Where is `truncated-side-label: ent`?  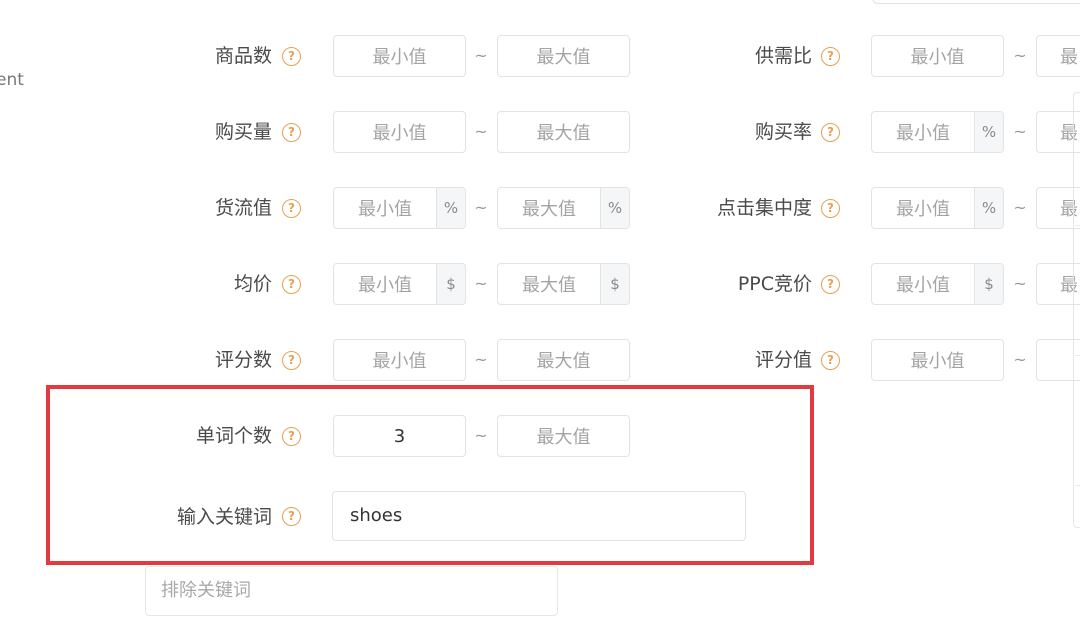
truncated-side-label: ent is located at coordinates (12, 80).